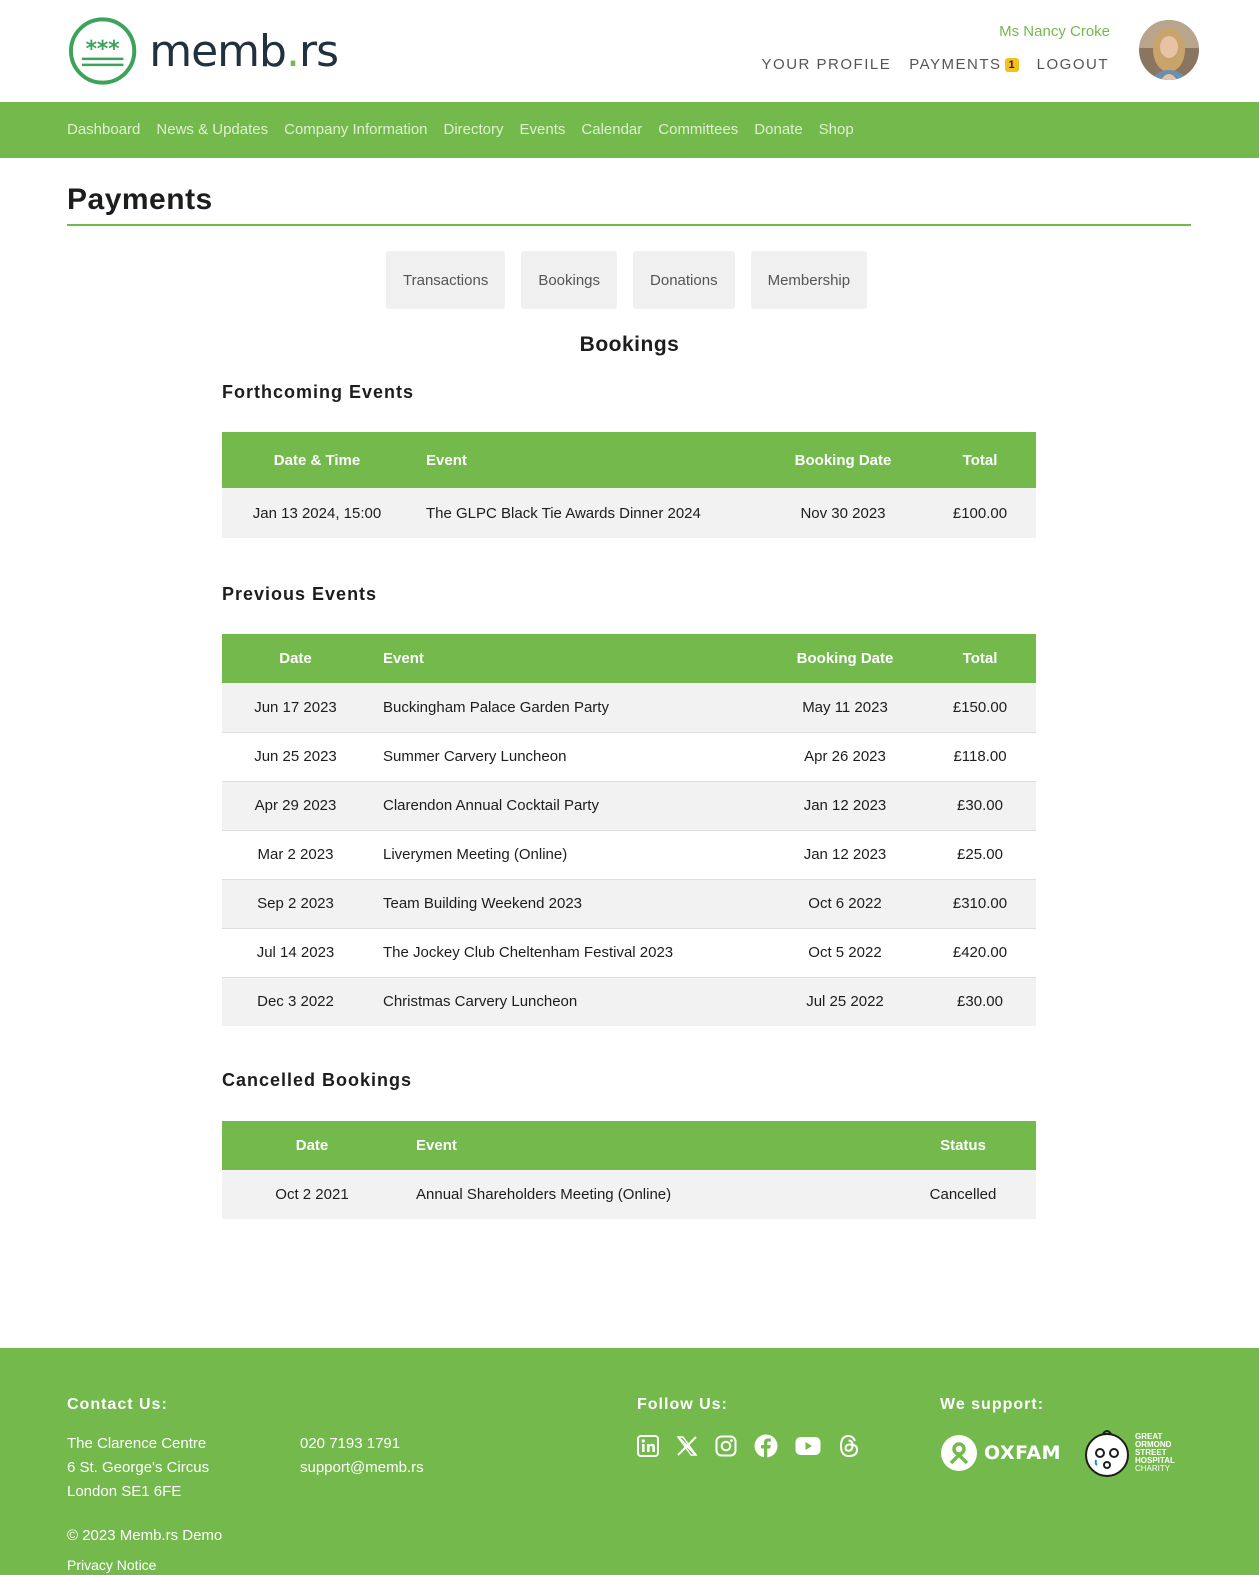 The height and width of the screenshot is (1575, 1259). I want to click on gosh-charity-name: GREAT ORMOND STREET HOSPITAL CHARITY, so click(1155, 1452).